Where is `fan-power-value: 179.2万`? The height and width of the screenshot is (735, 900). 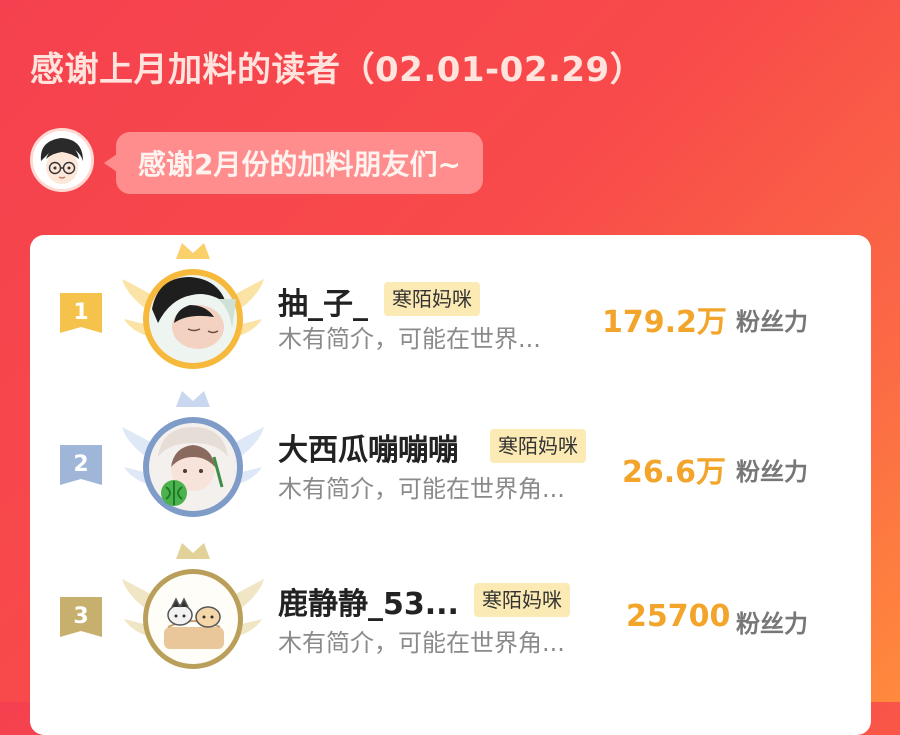
fan-power-value: 179.2万 is located at coordinates (664, 322).